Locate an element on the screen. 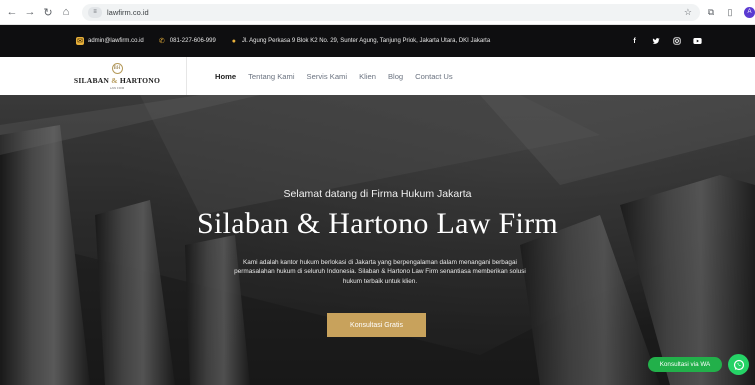 The width and height of the screenshot is (755, 385). site-info-icon: ≡ is located at coordinates (95, 12).